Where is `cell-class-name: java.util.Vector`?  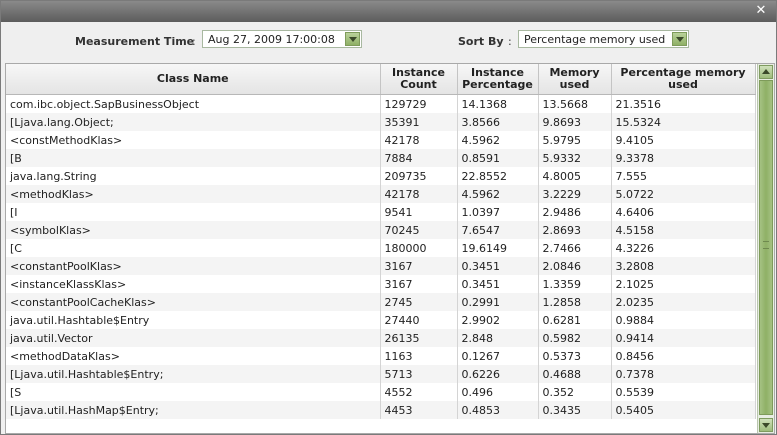 cell-class-name: java.util.Vector is located at coordinates (193, 338).